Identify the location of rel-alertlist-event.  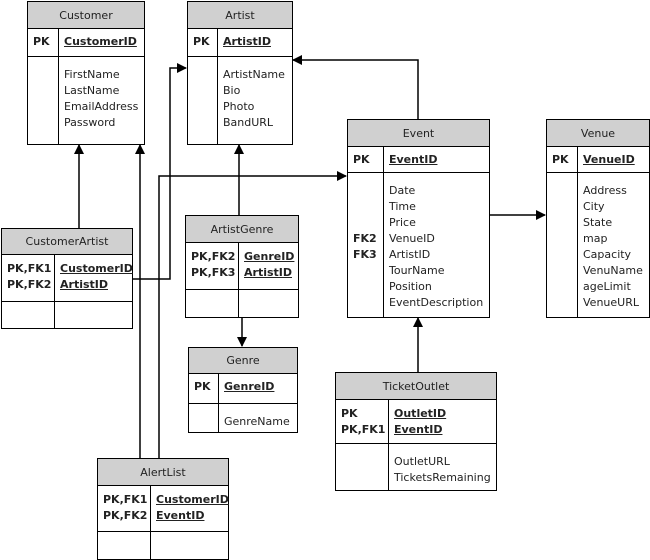
(252, 314).